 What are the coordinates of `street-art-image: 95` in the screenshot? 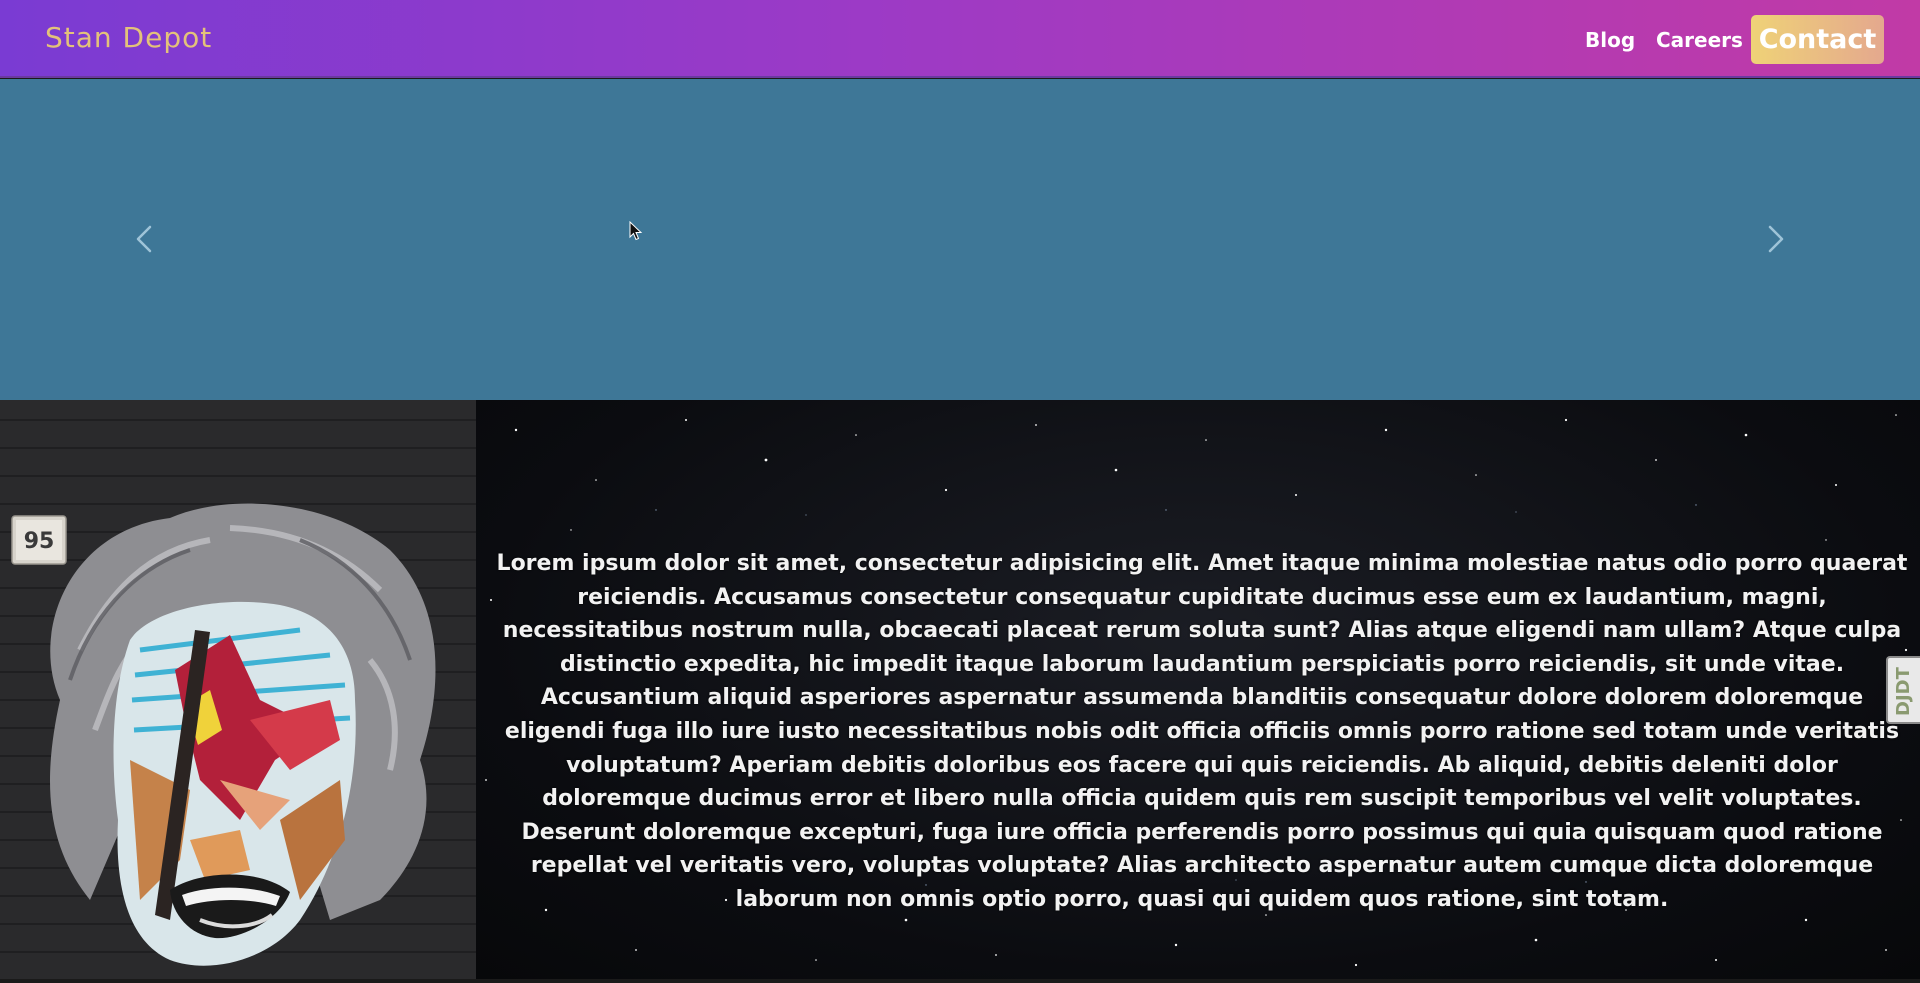 It's located at (238, 689).